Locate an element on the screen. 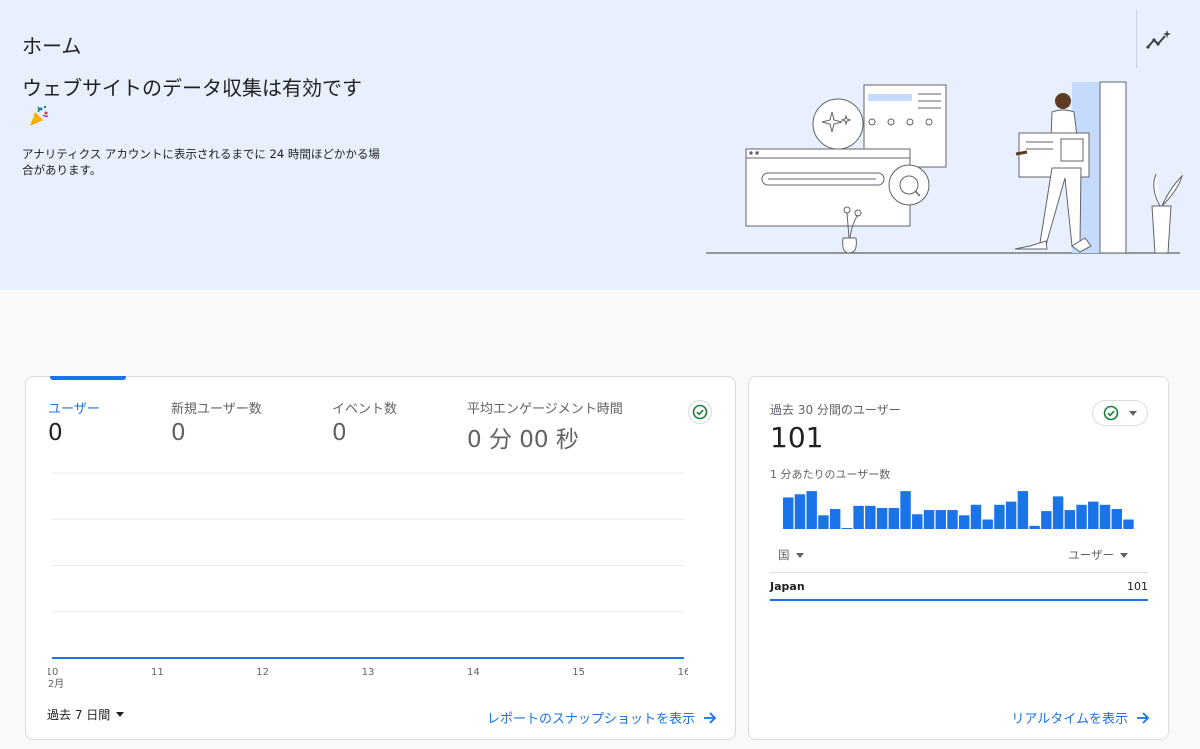 The image size is (1200, 749). view-snapshot-label: レポートのスナップショットを表示 is located at coordinates (590, 719).